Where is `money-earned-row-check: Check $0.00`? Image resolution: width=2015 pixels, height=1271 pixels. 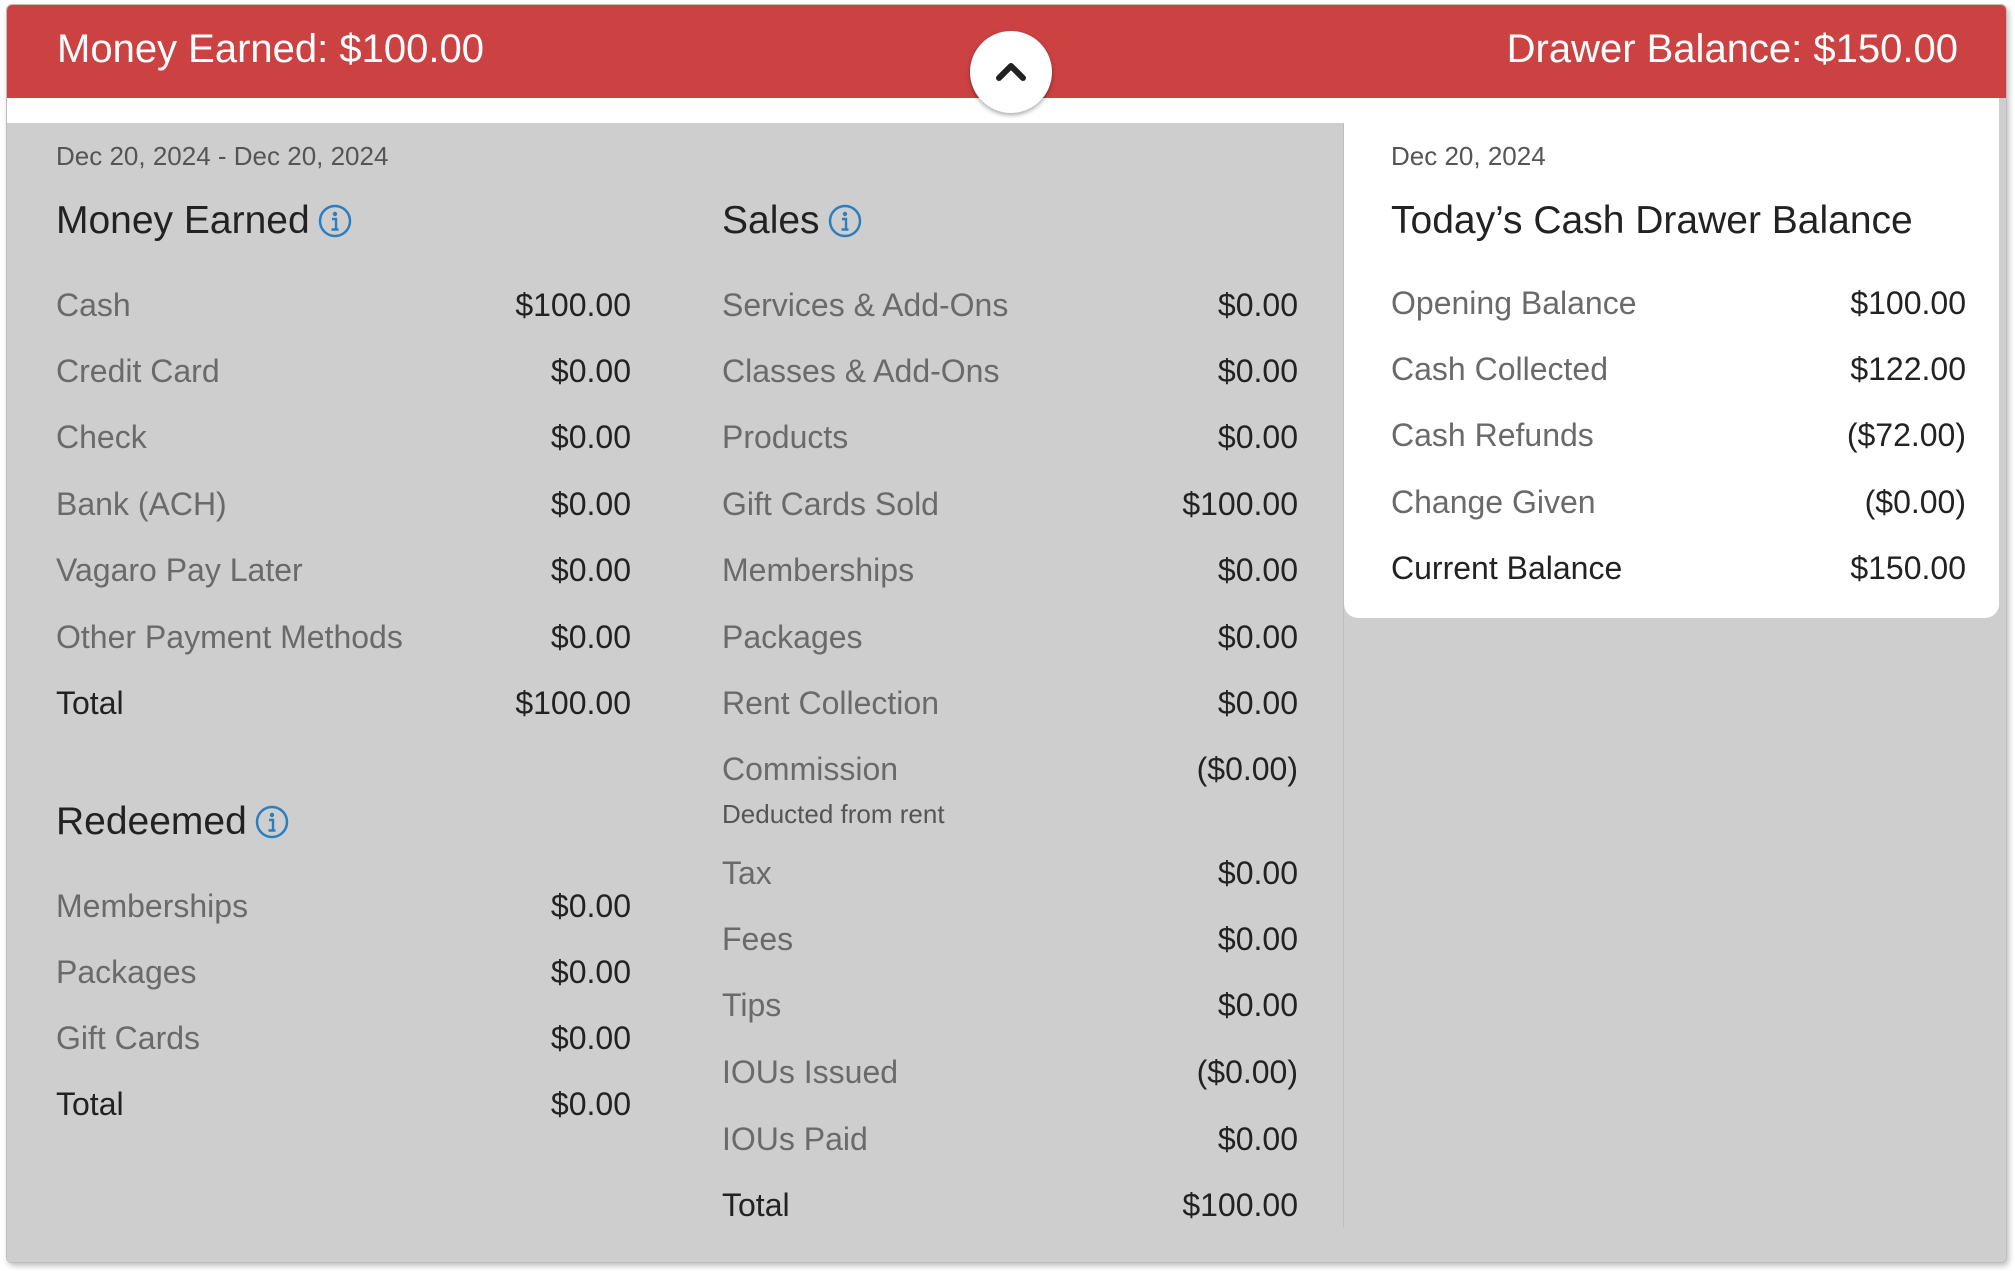 money-earned-row-check: Check $0.00 is located at coordinates (343, 437).